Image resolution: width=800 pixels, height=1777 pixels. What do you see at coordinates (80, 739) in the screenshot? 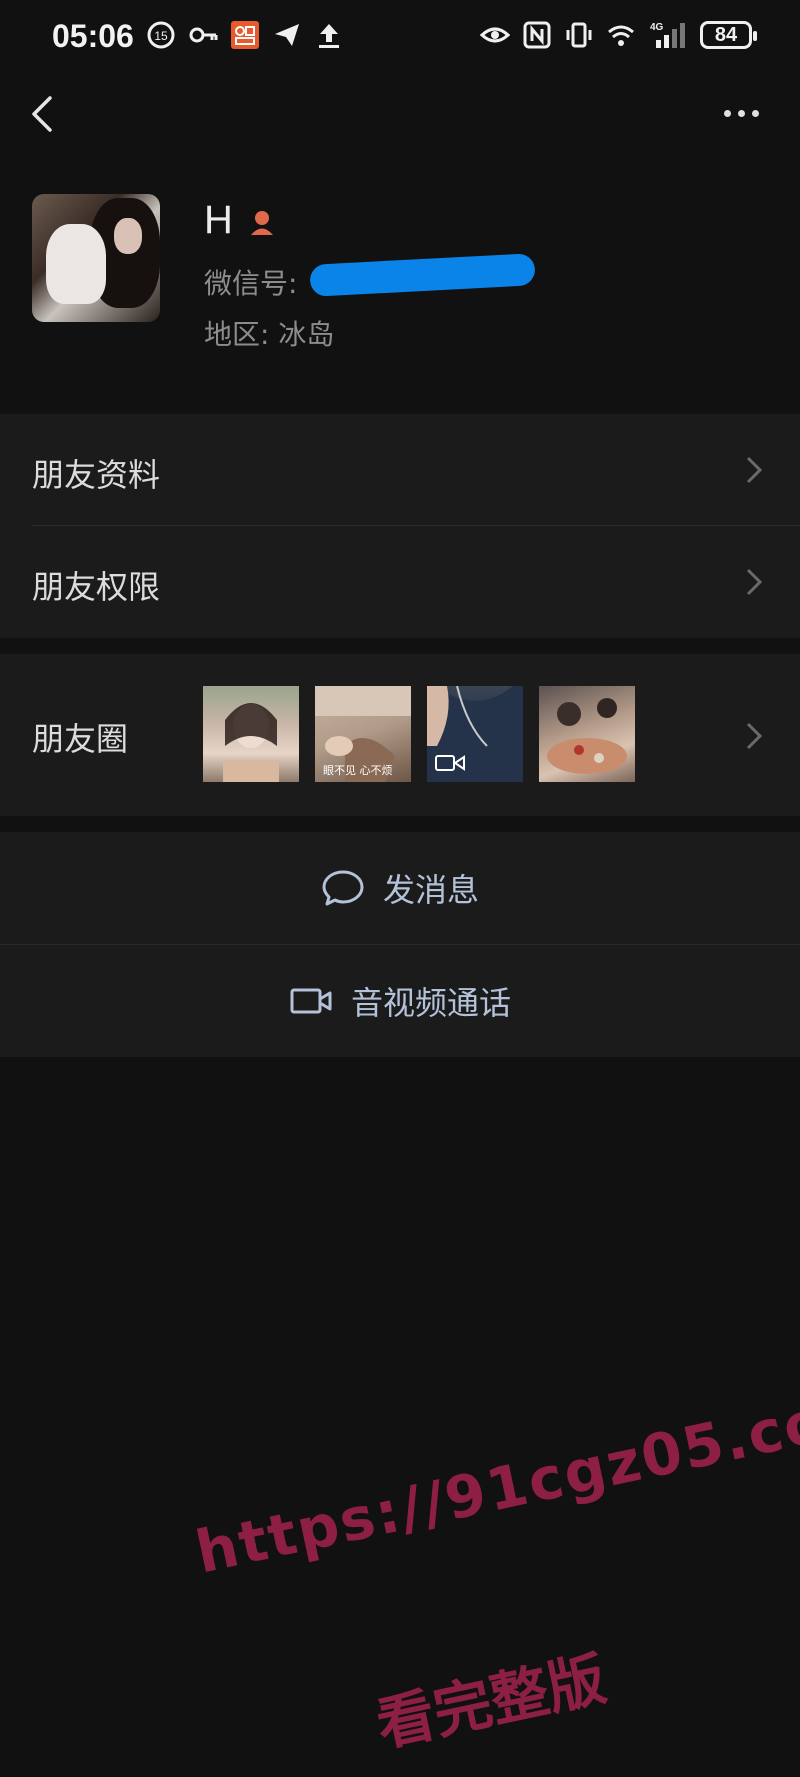
I see `moments-label: 朋友圈` at bounding box center [80, 739].